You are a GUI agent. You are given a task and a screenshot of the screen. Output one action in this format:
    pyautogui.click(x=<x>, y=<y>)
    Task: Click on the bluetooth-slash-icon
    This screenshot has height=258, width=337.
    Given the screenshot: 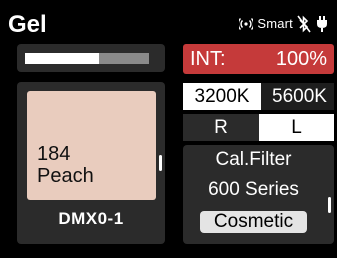 What is the action you would take?
    pyautogui.click(x=304, y=24)
    